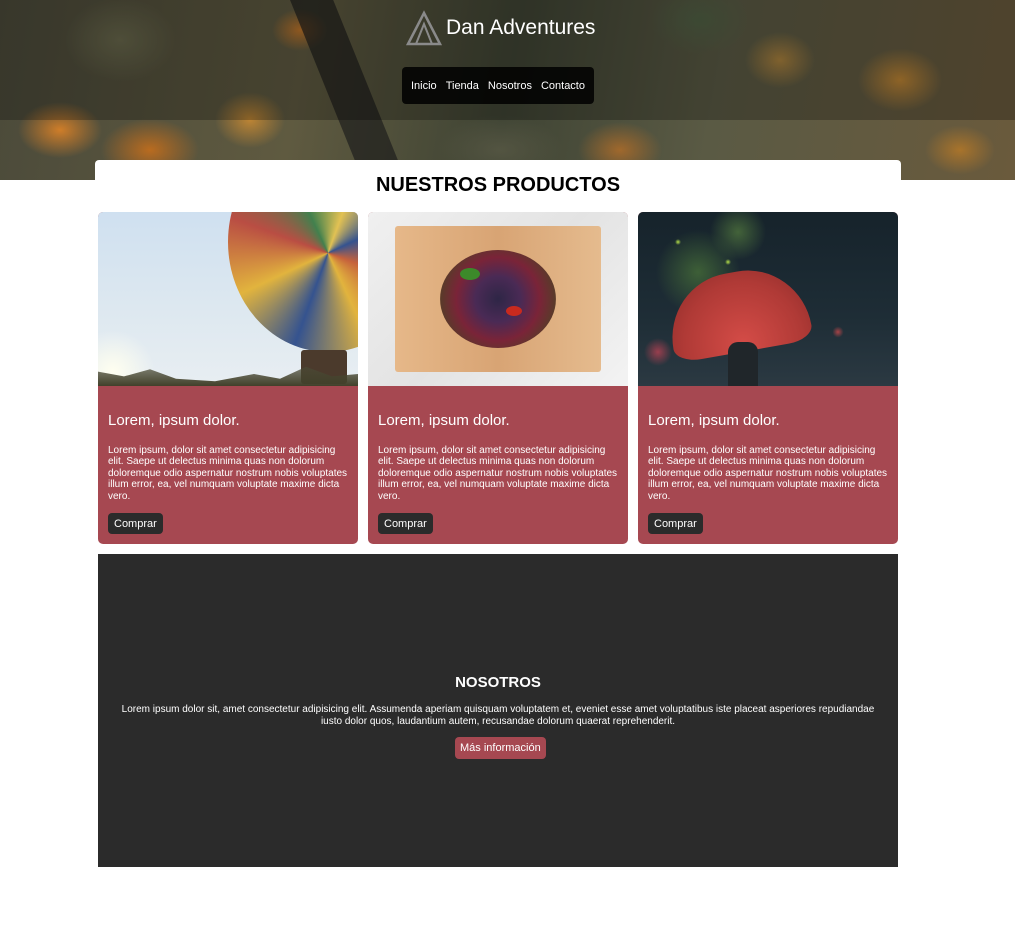 This screenshot has height=948, width=1015. Describe the element at coordinates (743, 364) in the screenshot. I see `person-silhouette` at that location.